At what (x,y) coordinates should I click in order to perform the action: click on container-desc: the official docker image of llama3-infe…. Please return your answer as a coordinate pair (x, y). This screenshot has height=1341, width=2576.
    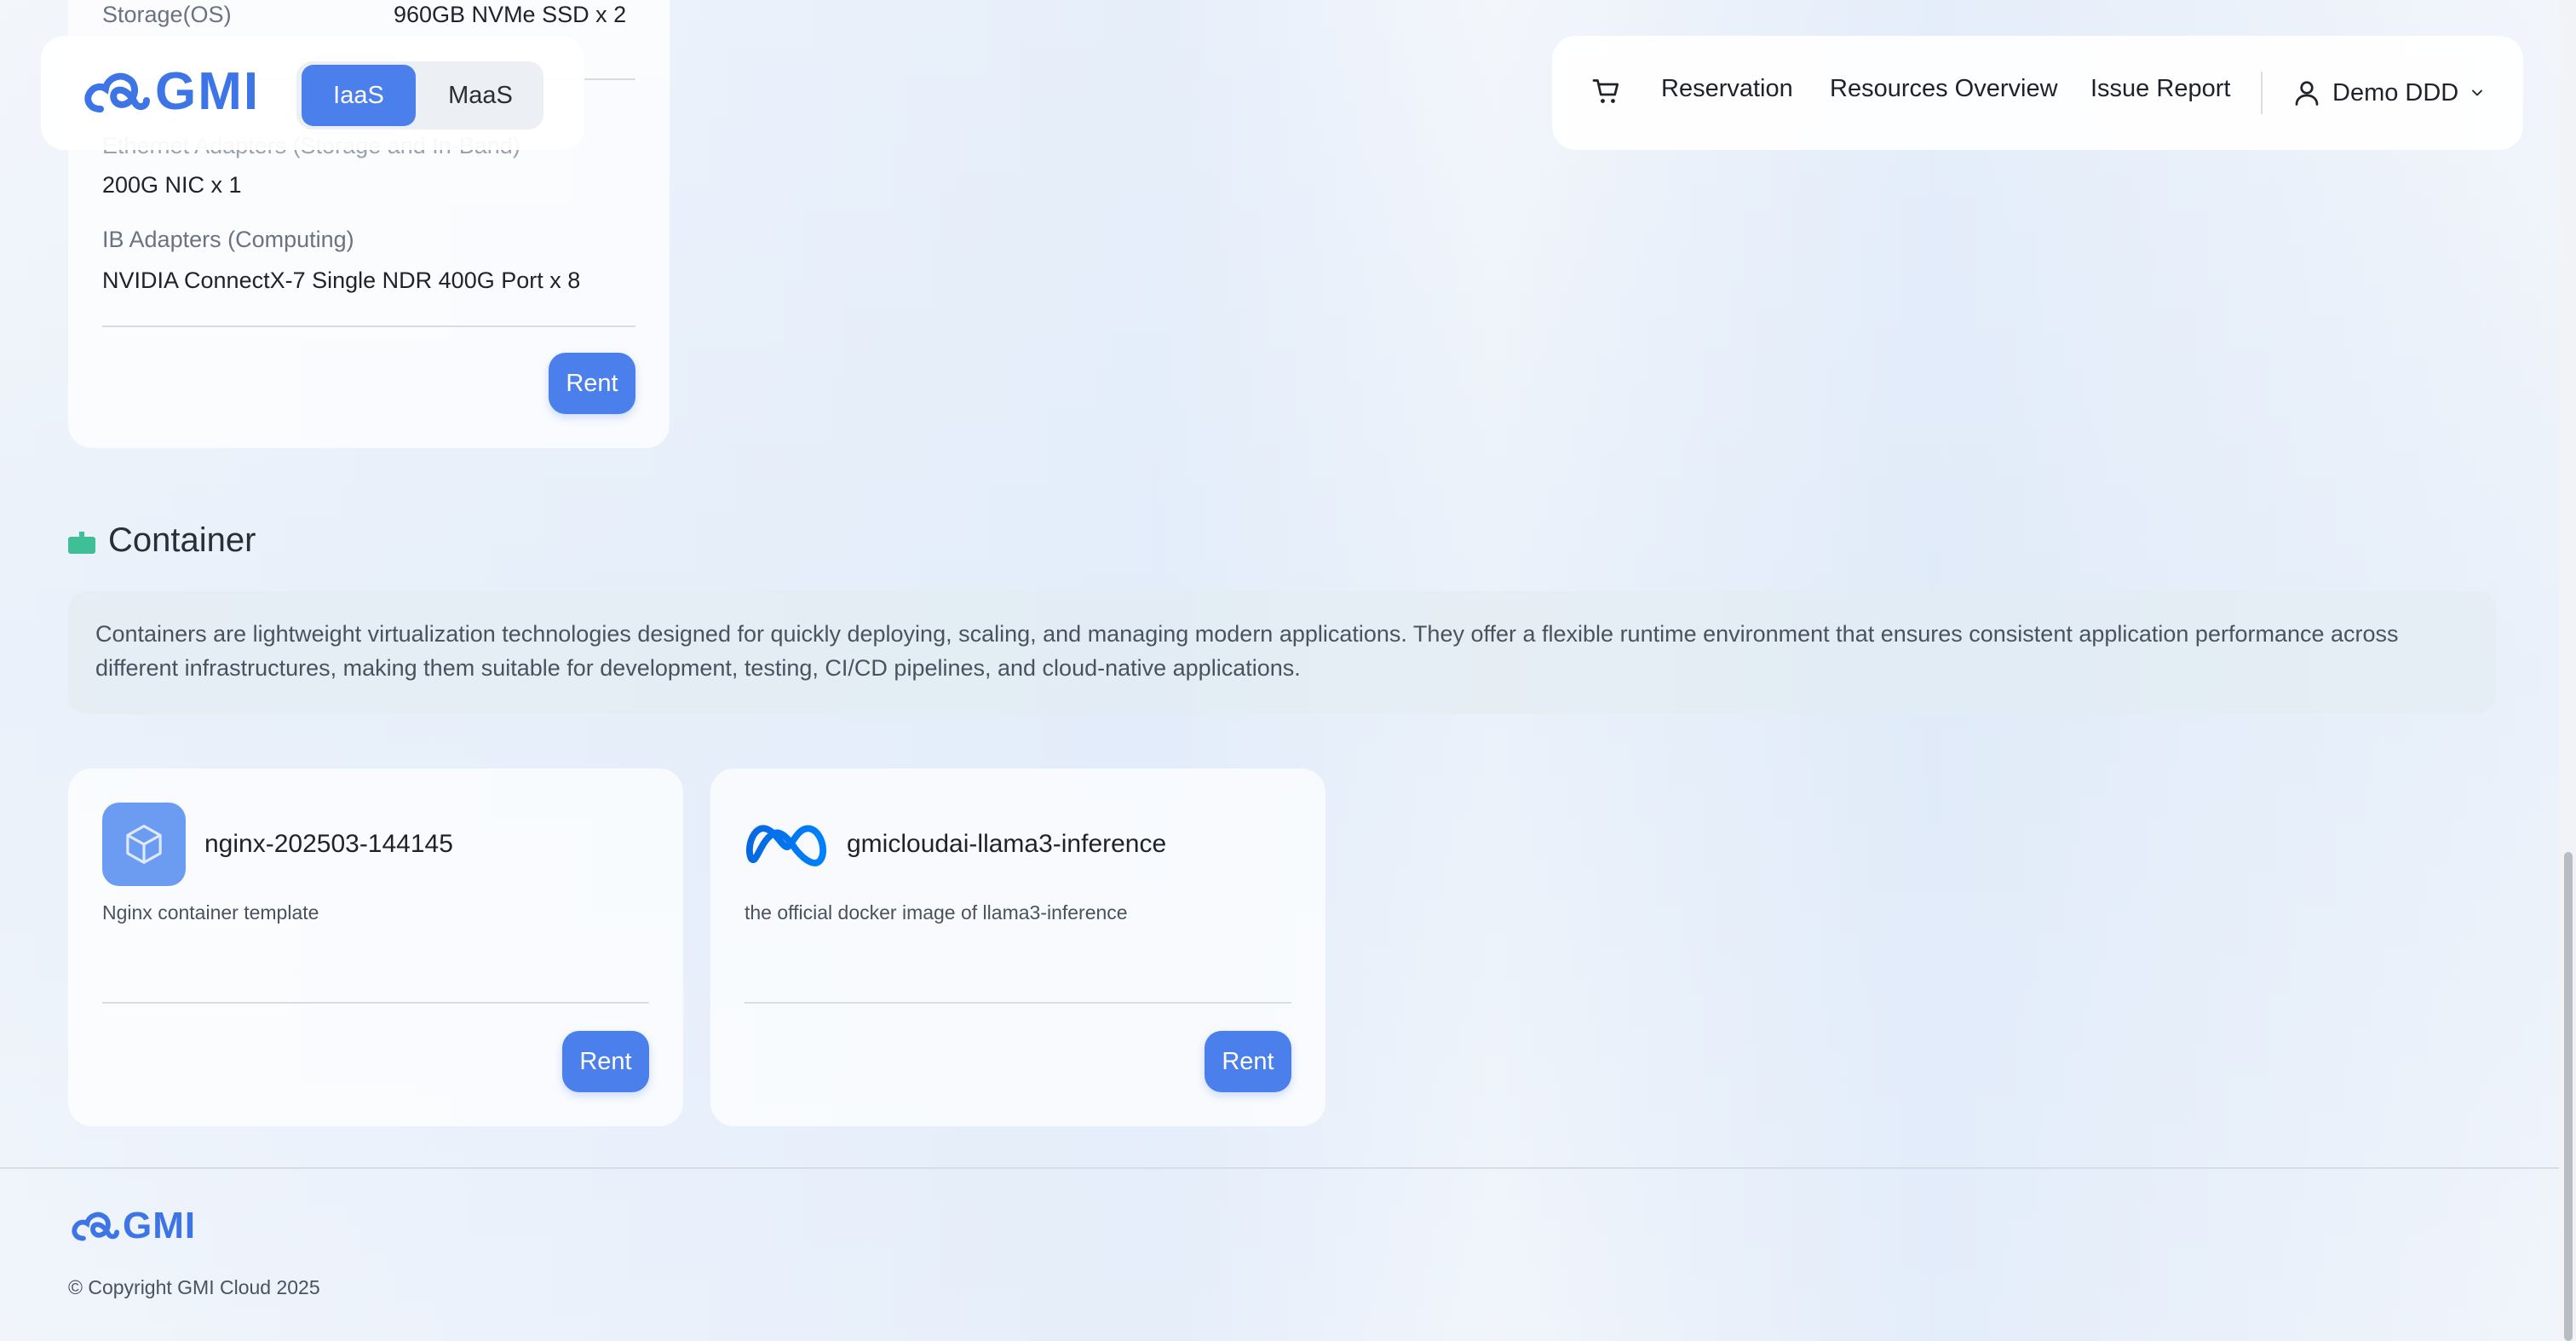
    Looking at the image, I should click on (937, 913).